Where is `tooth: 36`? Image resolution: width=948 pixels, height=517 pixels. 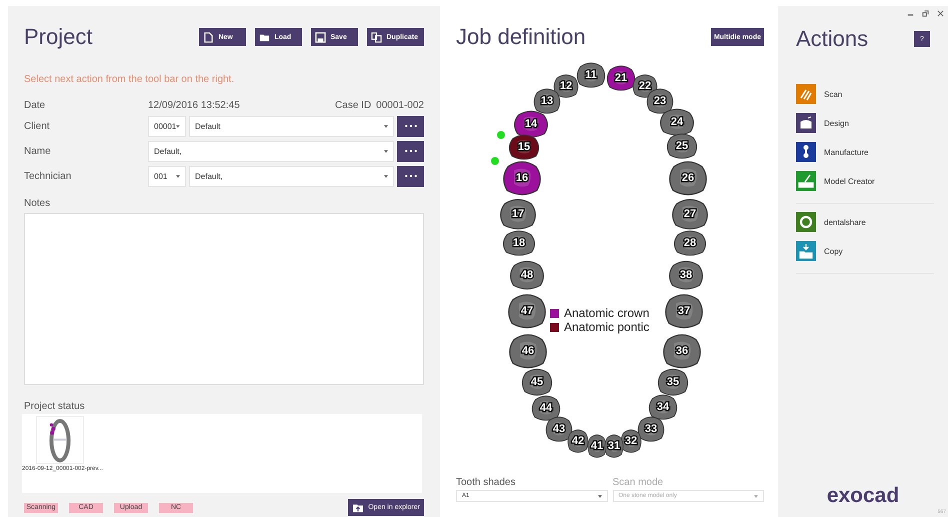 tooth: 36 is located at coordinates (682, 351).